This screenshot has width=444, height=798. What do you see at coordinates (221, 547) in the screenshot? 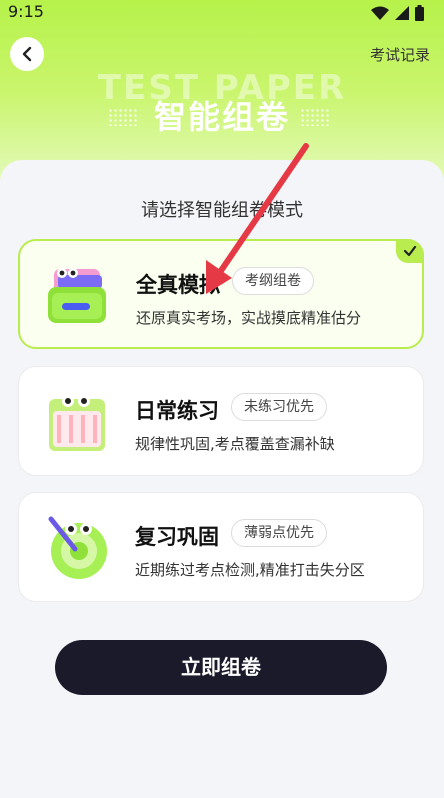
I see `mode-card-review: 复习巩固 薄弱点优先 近期练过考点检测,精准打击失分区` at bounding box center [221, 547].